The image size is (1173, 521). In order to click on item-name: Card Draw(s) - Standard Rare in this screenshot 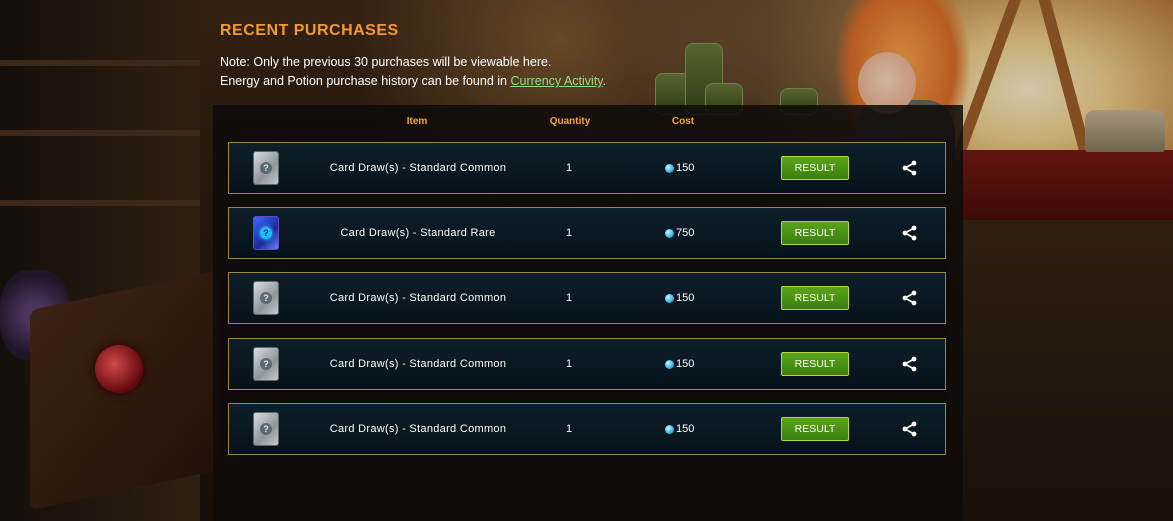, I will do `click(418, 233)`.